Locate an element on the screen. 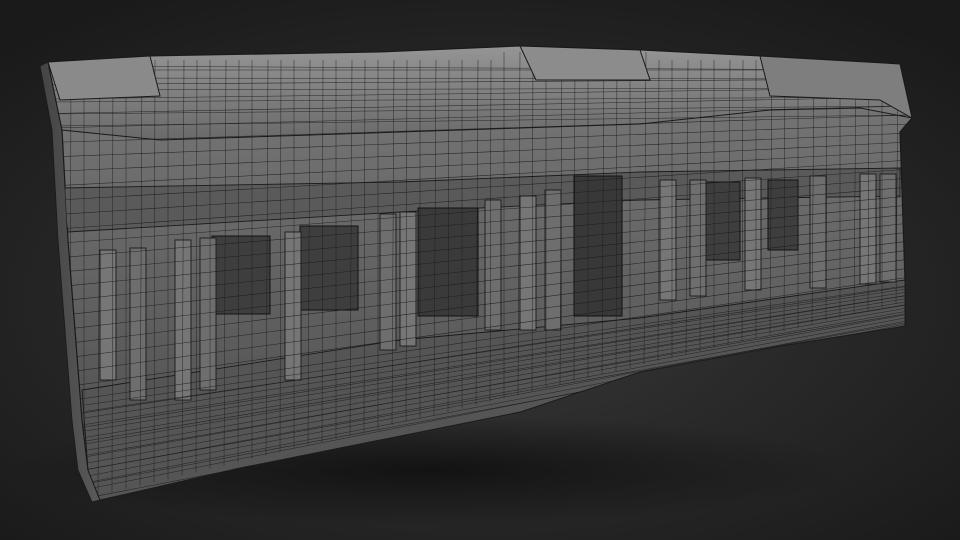  cap-left is located at coordinates (104, 78).